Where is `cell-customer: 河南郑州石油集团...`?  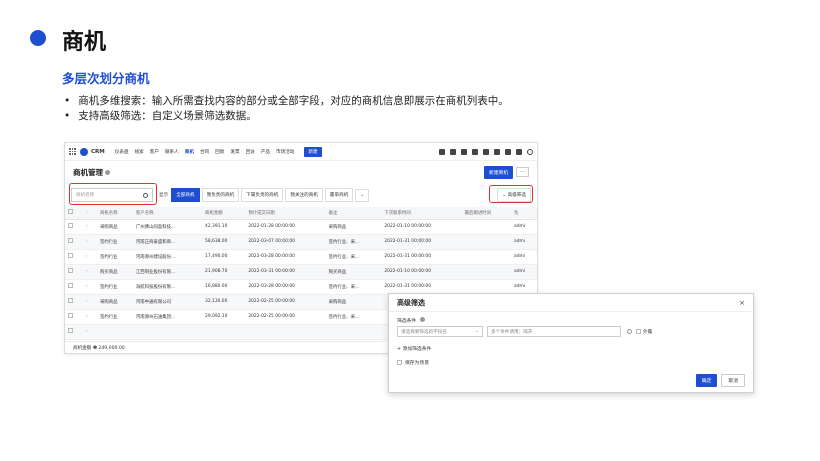
cell-customer: 河南郑州石油集团... is located at coordinates (167, 317).